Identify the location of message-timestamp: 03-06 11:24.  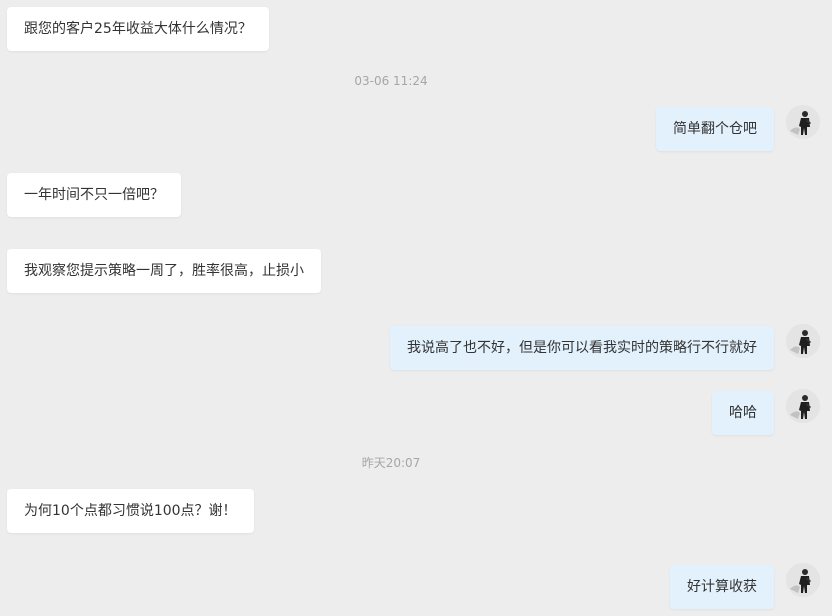
(391, 81).